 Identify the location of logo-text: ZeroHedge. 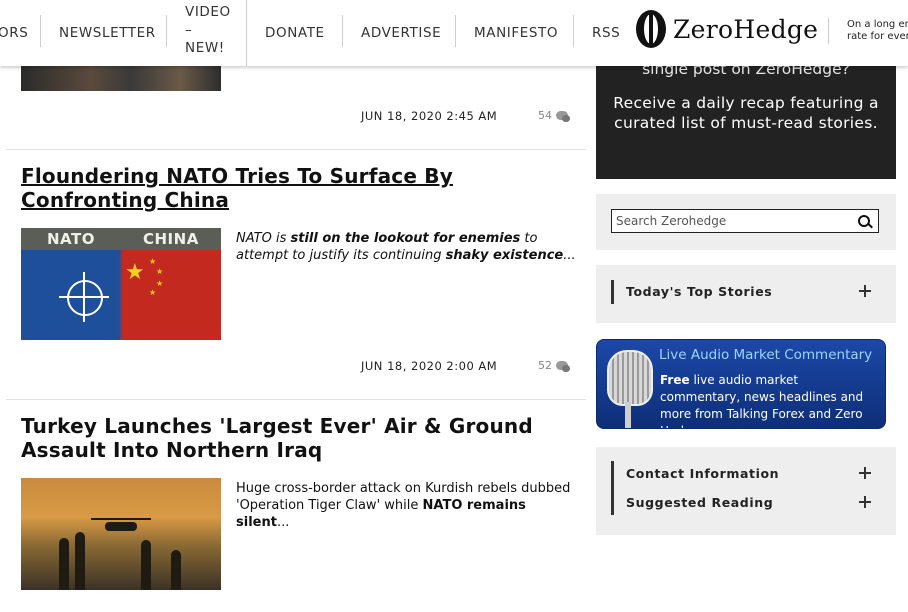
(746, 29).